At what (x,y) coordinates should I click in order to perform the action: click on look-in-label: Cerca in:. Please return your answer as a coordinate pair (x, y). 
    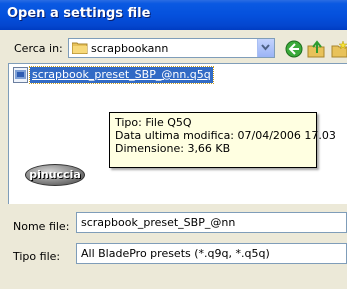
    Looking at the image, I should click on (38, 48).